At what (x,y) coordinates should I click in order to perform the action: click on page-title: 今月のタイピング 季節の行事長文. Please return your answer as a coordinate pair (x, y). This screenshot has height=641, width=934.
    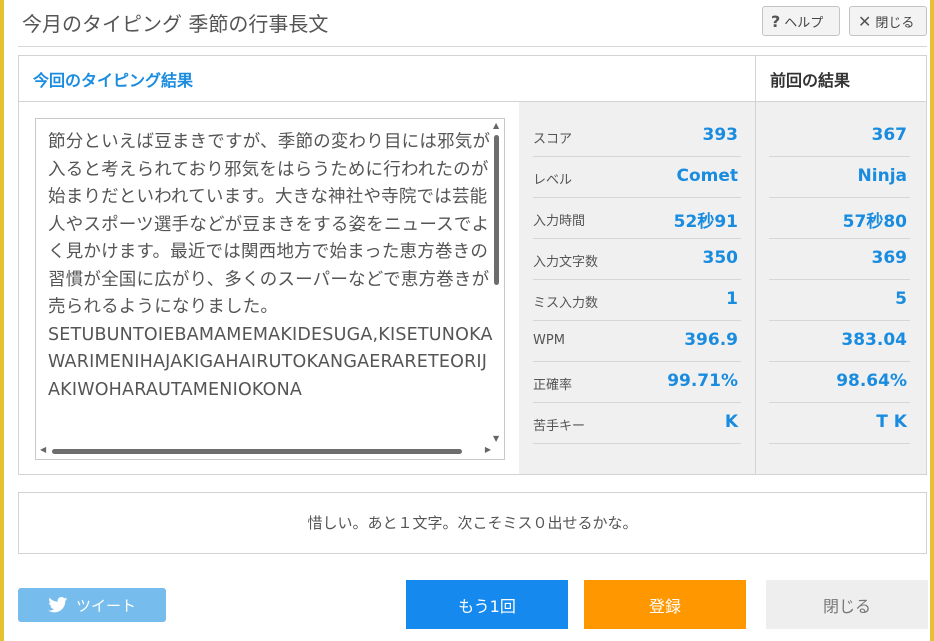
    Looking at the image, I should click on (175, 24).